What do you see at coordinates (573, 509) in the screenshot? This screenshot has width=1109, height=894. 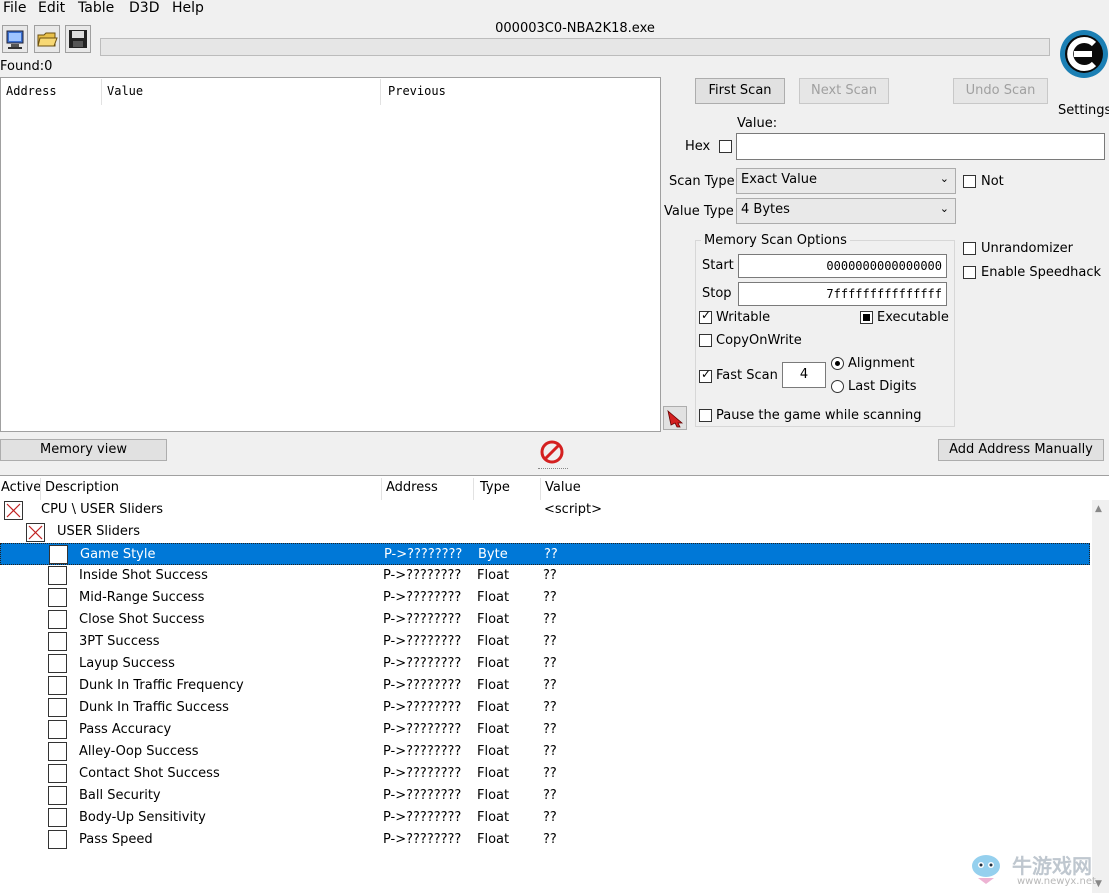 I see `group-value: <script>` at bounding box center [573, 509].